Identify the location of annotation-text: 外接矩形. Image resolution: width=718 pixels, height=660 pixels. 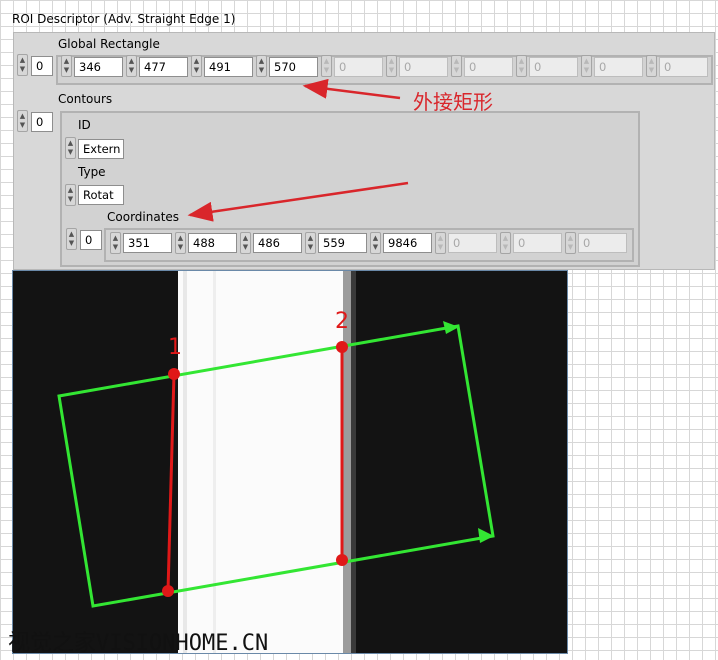
(453, 102).